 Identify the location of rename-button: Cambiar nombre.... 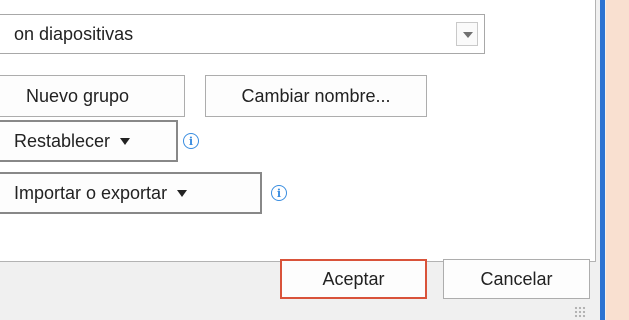
(316, 96).